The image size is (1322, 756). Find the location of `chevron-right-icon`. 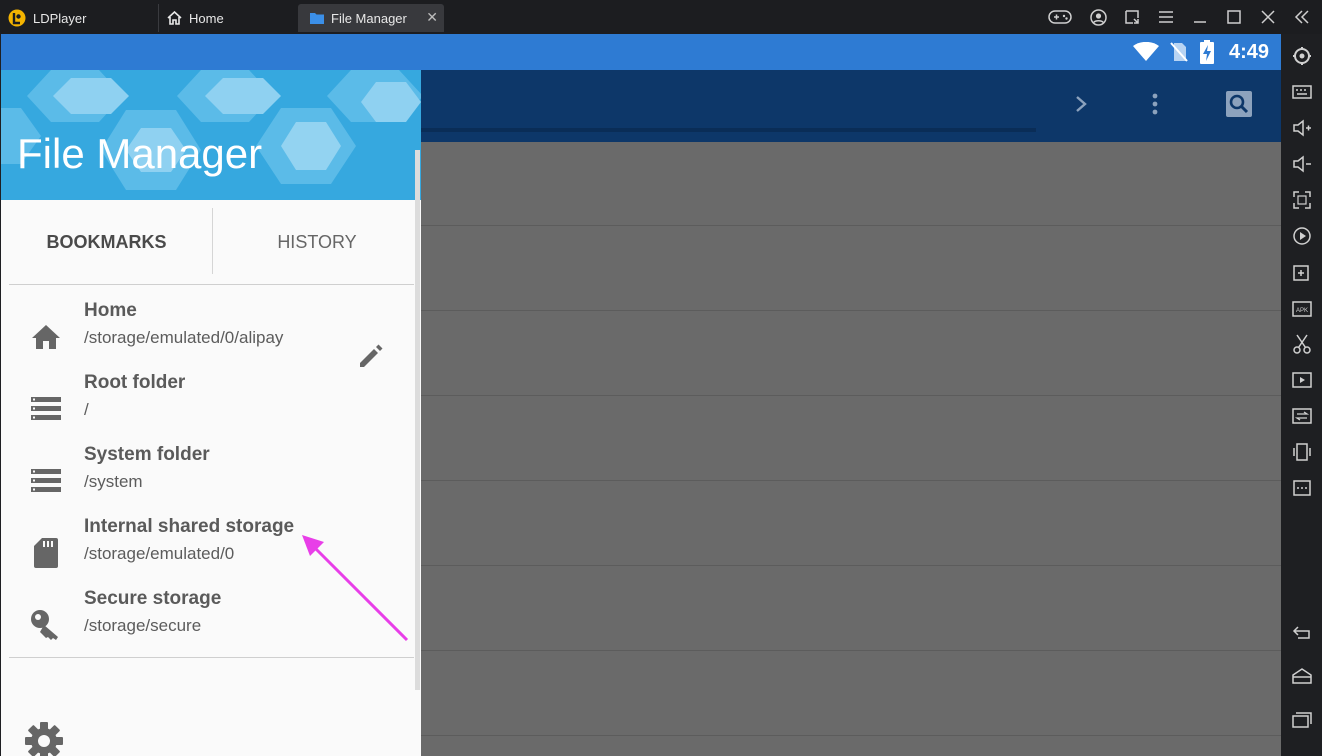

chevron-right-icon is located at coordinates (1081, 104).